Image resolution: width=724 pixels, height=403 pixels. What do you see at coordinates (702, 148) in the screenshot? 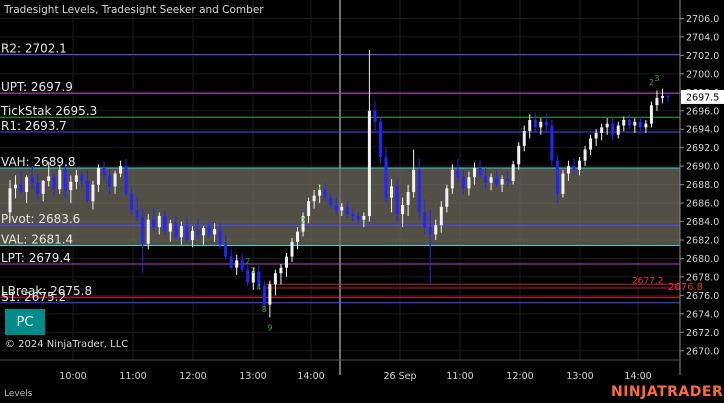
I see `price-tick-label: 2692.0` at bounding box center [702, 148].